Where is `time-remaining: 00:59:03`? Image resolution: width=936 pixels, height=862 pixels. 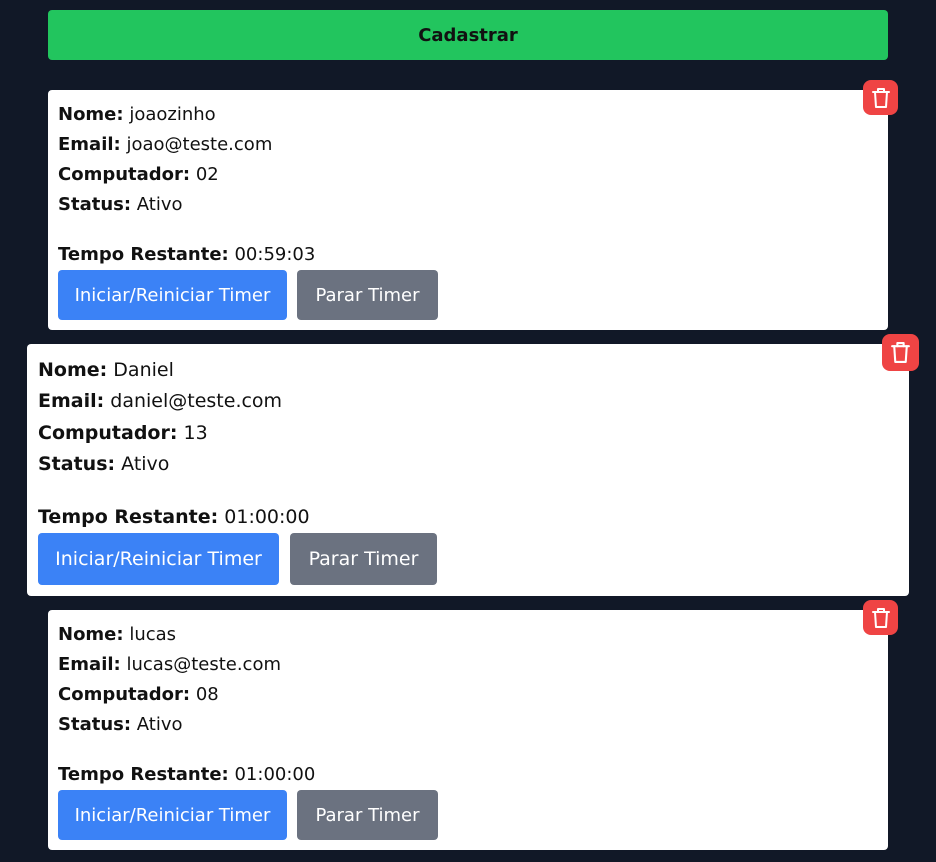
time-remaining: 00:59:03 is located at coordinates (275, 254).